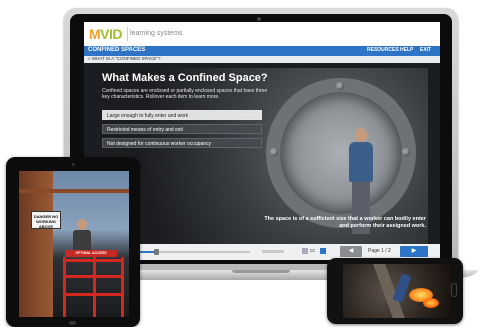 The image size is (493, 327). What do you see at coordinates (124, 58) in the screenshot?
I see `breadcrumb: » WHAT IS A "CONFINED SPACE"?` at bounding box center [124, 58].